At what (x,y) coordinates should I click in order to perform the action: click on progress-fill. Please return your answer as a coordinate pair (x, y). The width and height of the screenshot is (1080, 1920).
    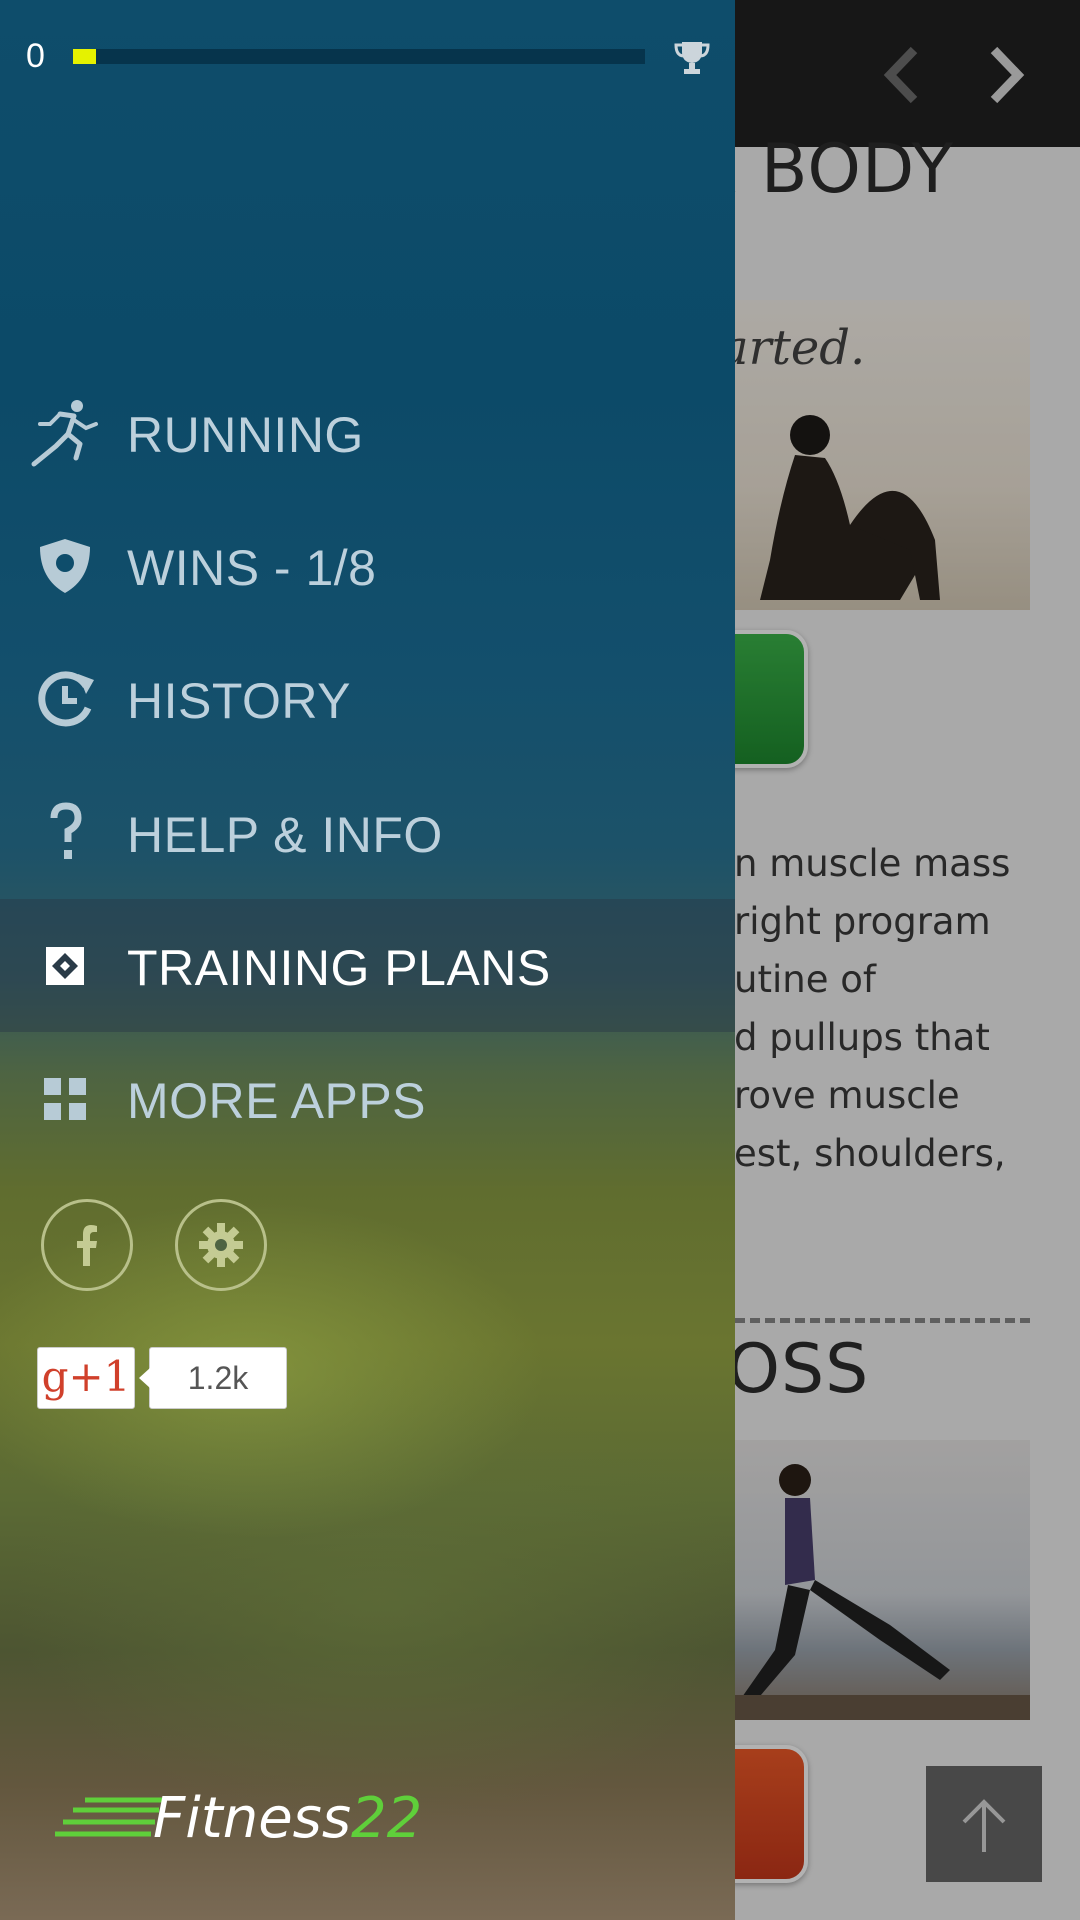
    Looking at the image, I should click on (84, 56).